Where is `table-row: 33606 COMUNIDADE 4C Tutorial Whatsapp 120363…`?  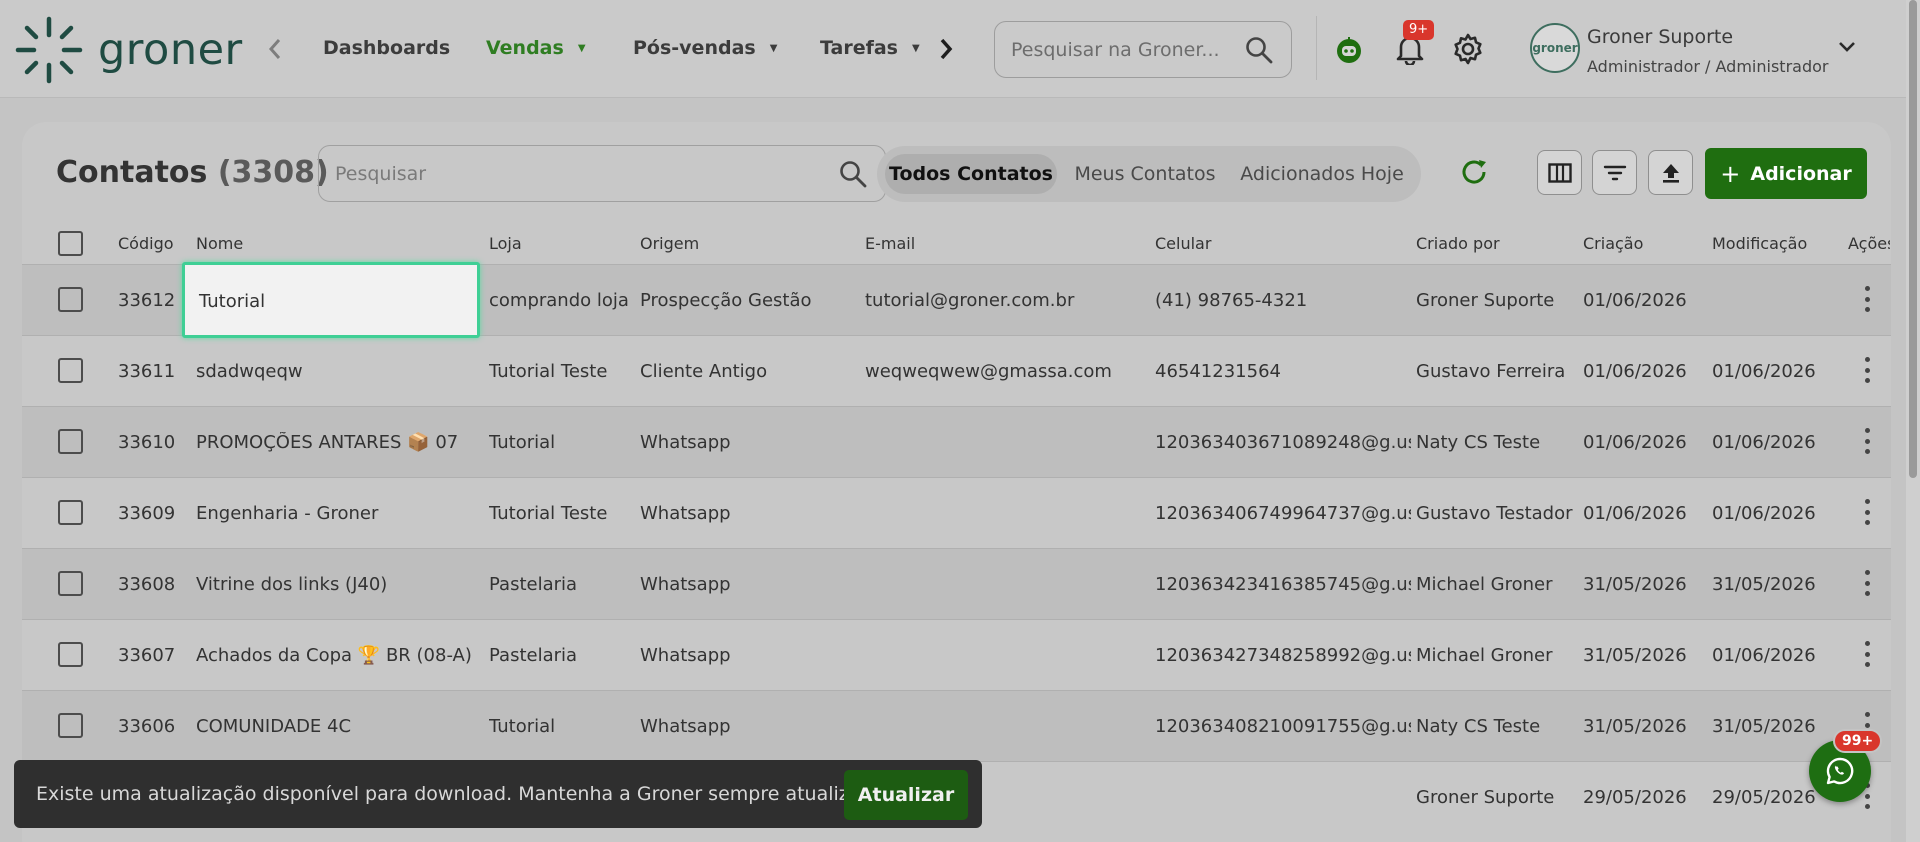
table-row: 33606 COMUNIDADE 4C Tutorial Whatsapp 120363… is located at coordinates (956, 725).